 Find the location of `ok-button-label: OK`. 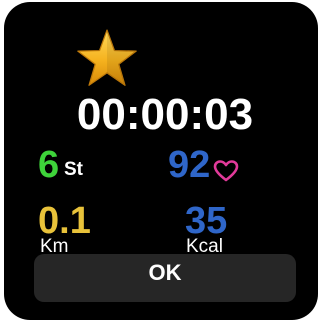

ok-button-label: OK is located at coordinates (165, 272).